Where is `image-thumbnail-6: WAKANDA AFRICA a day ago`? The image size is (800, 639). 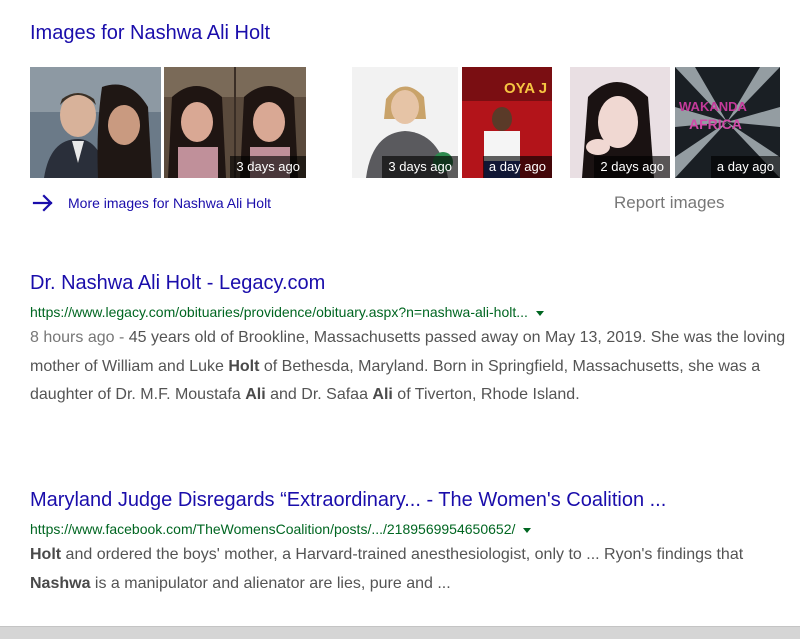
image-thumbnail-6: WAKANDA AFRICA a day ago is located at coordinates (727, 122).